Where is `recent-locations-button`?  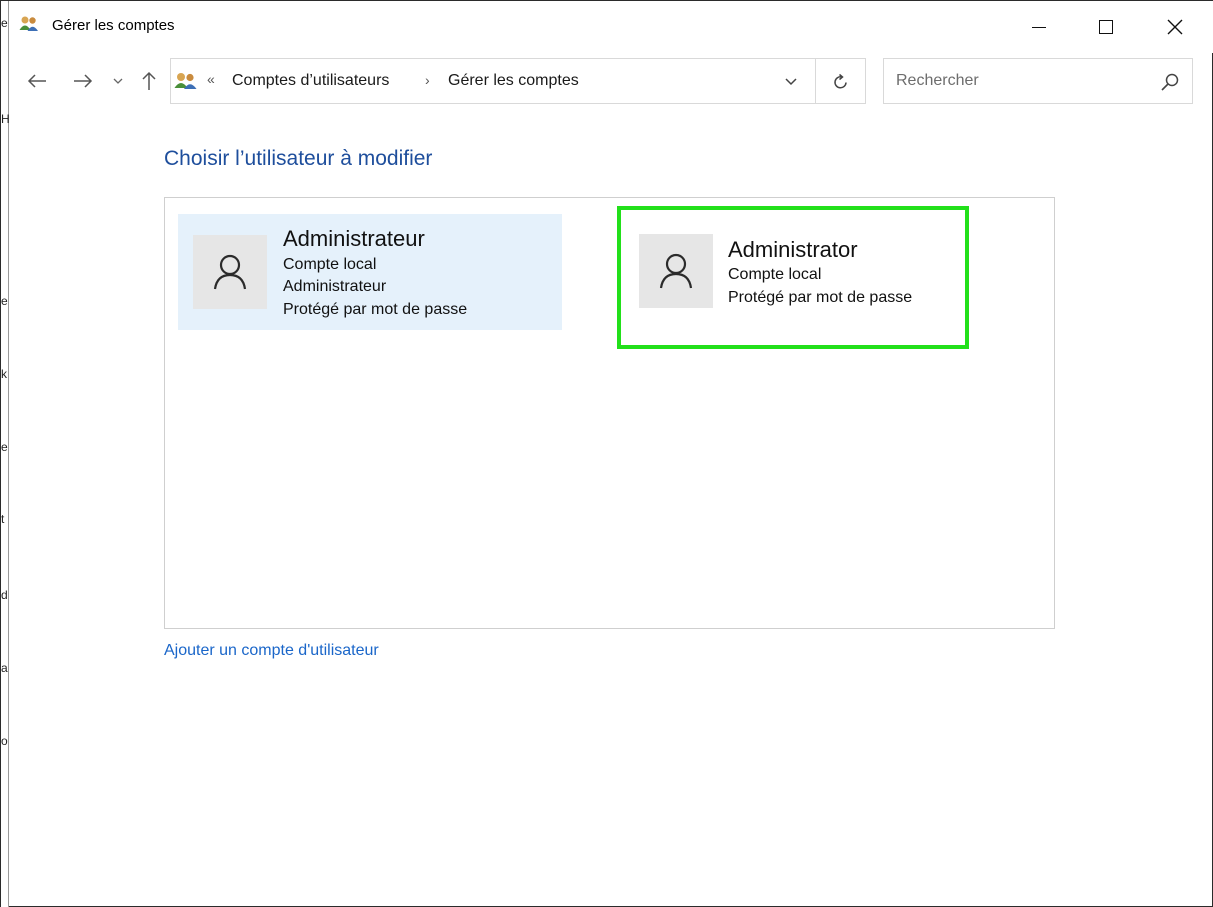
recent-locations-button is located at coordinates (118, 81).